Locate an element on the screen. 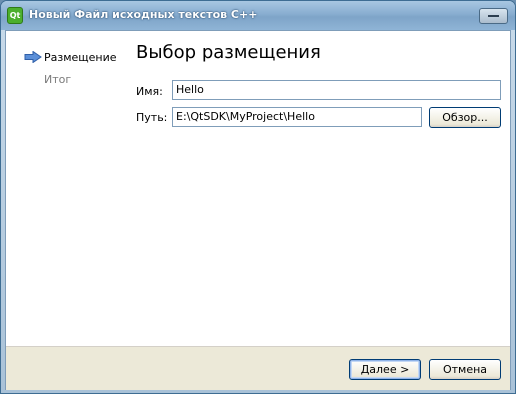  sidebar-step-summary: Итог is located at coordinates (58, 79).